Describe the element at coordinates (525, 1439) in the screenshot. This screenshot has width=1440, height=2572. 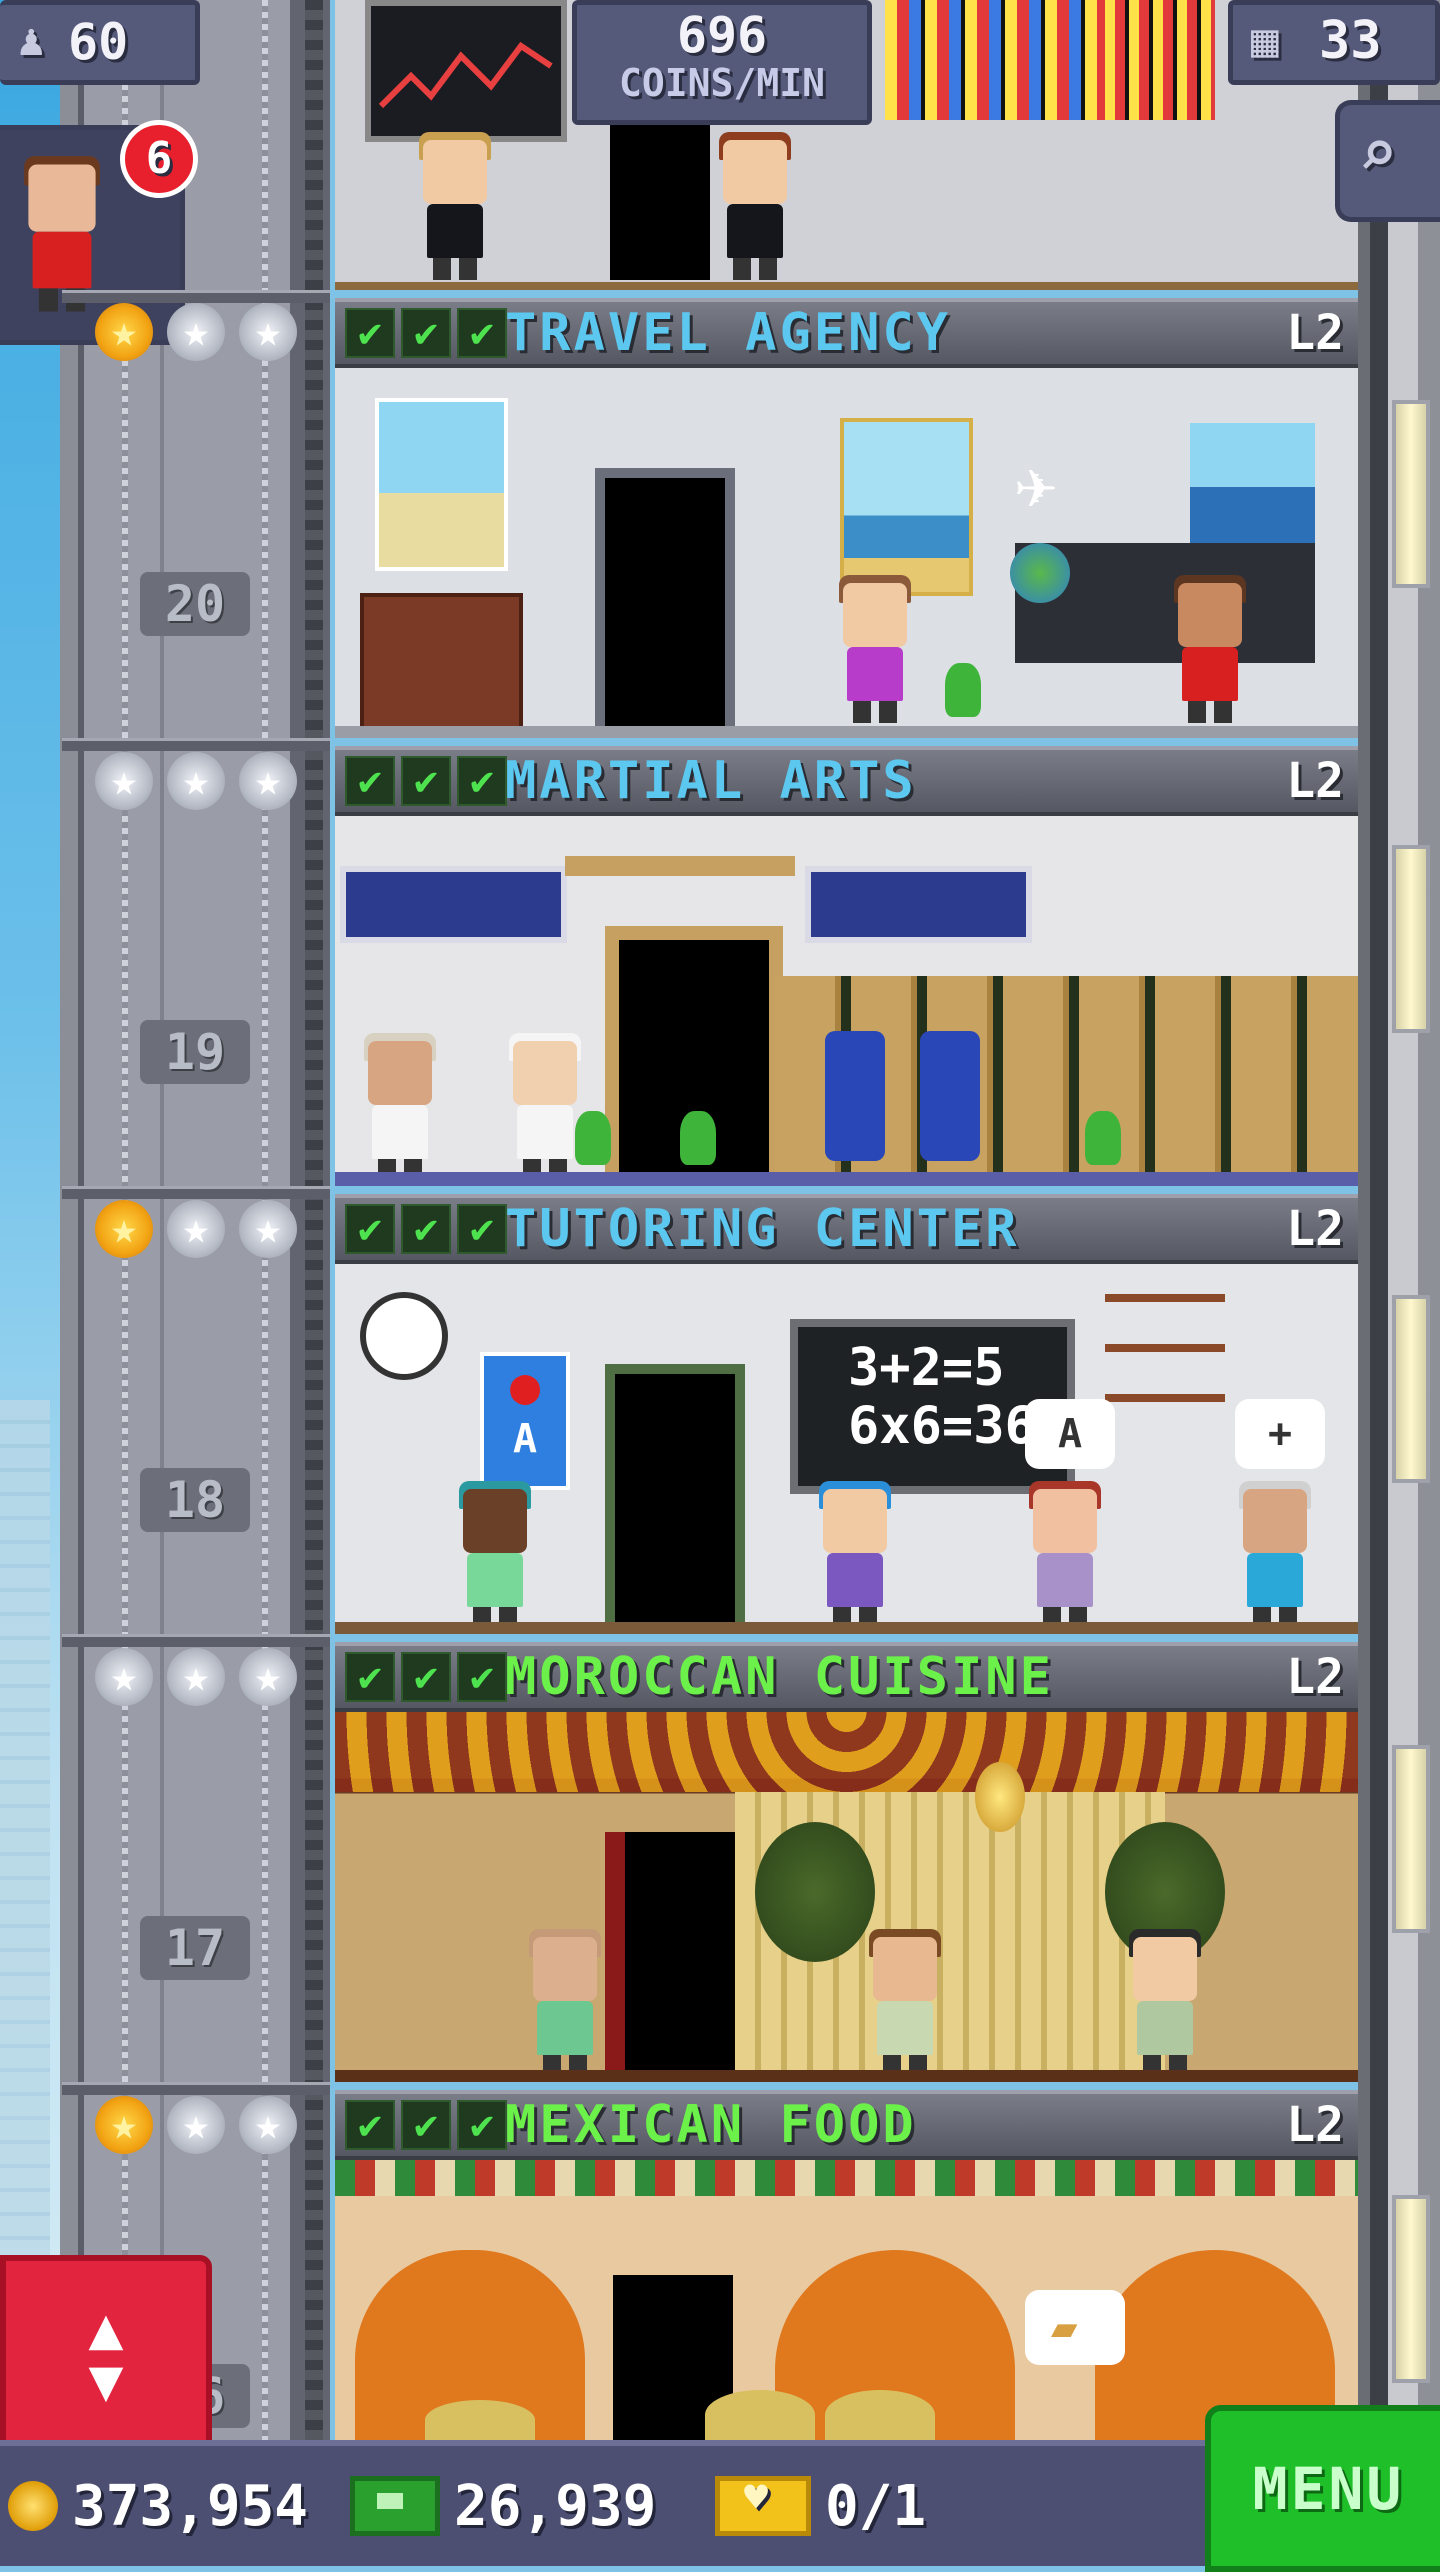
I see `poster-letter: A` at that location.